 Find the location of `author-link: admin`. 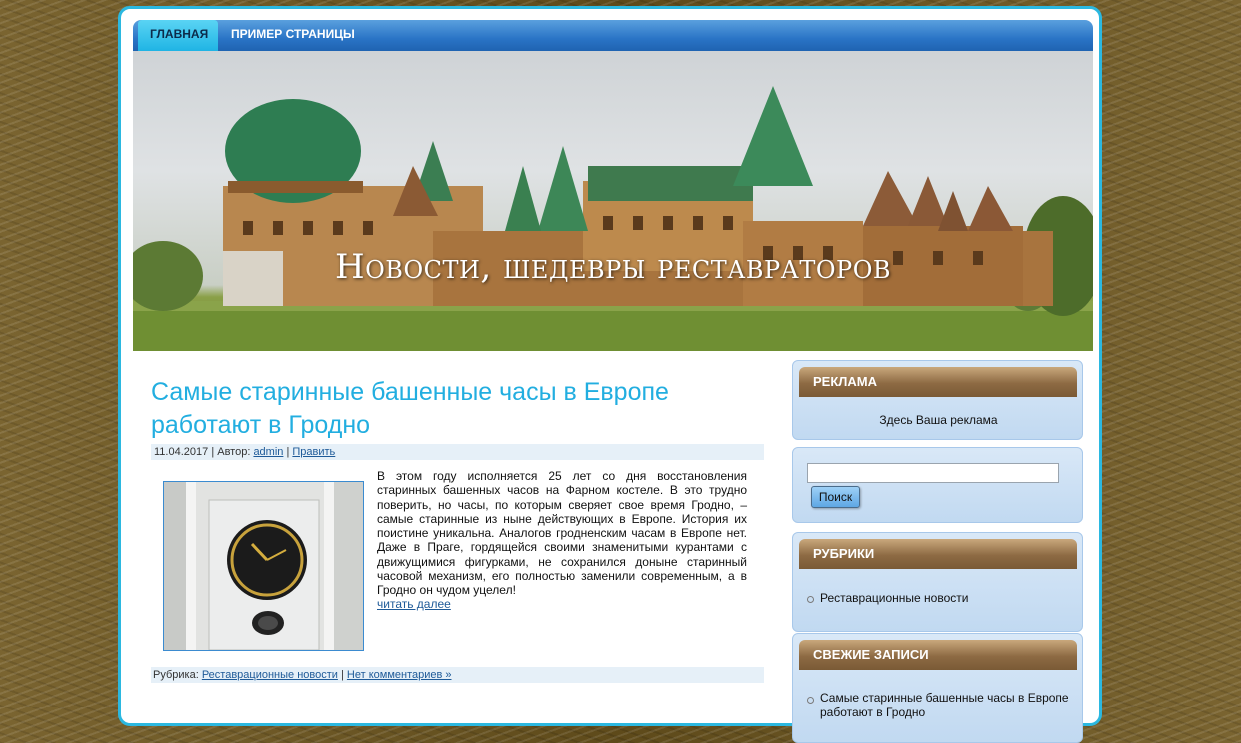

author-link: admin is located at coordinates (268, 452).